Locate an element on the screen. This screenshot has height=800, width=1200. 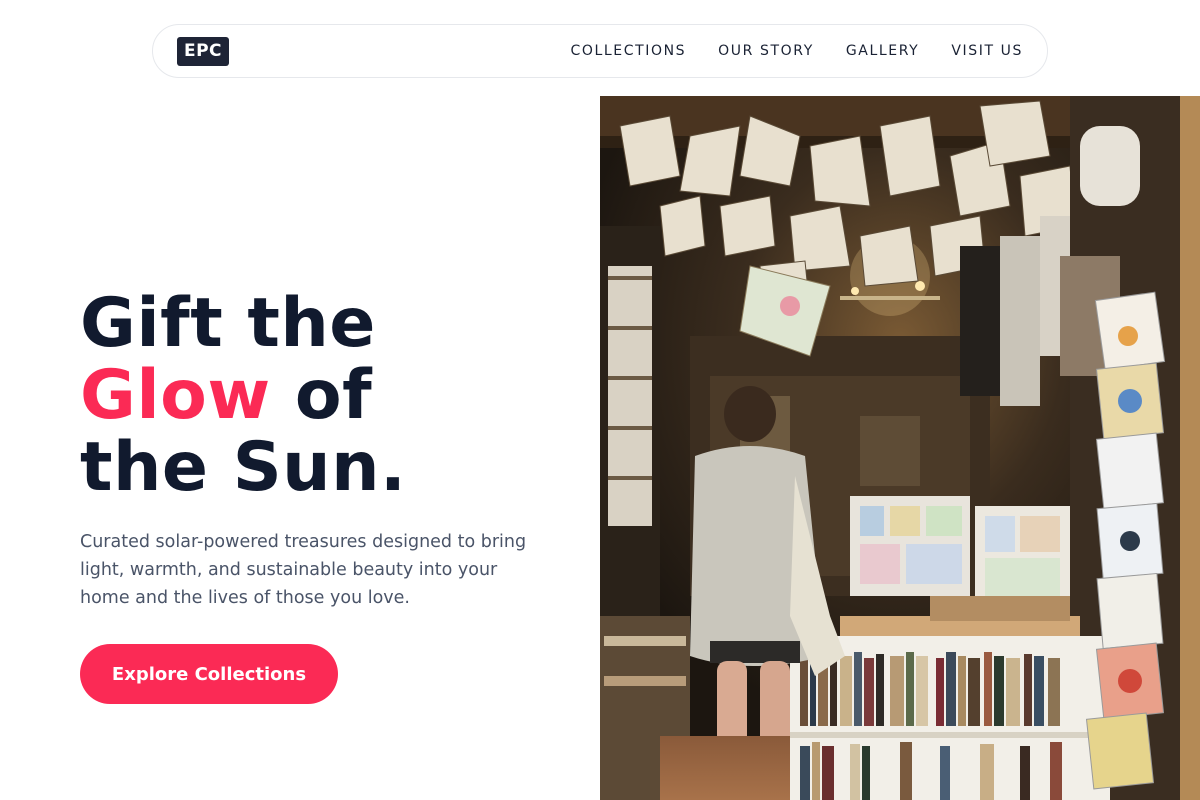
nav-link-visit-us: VISIT US is located at coordinates (987, 51).